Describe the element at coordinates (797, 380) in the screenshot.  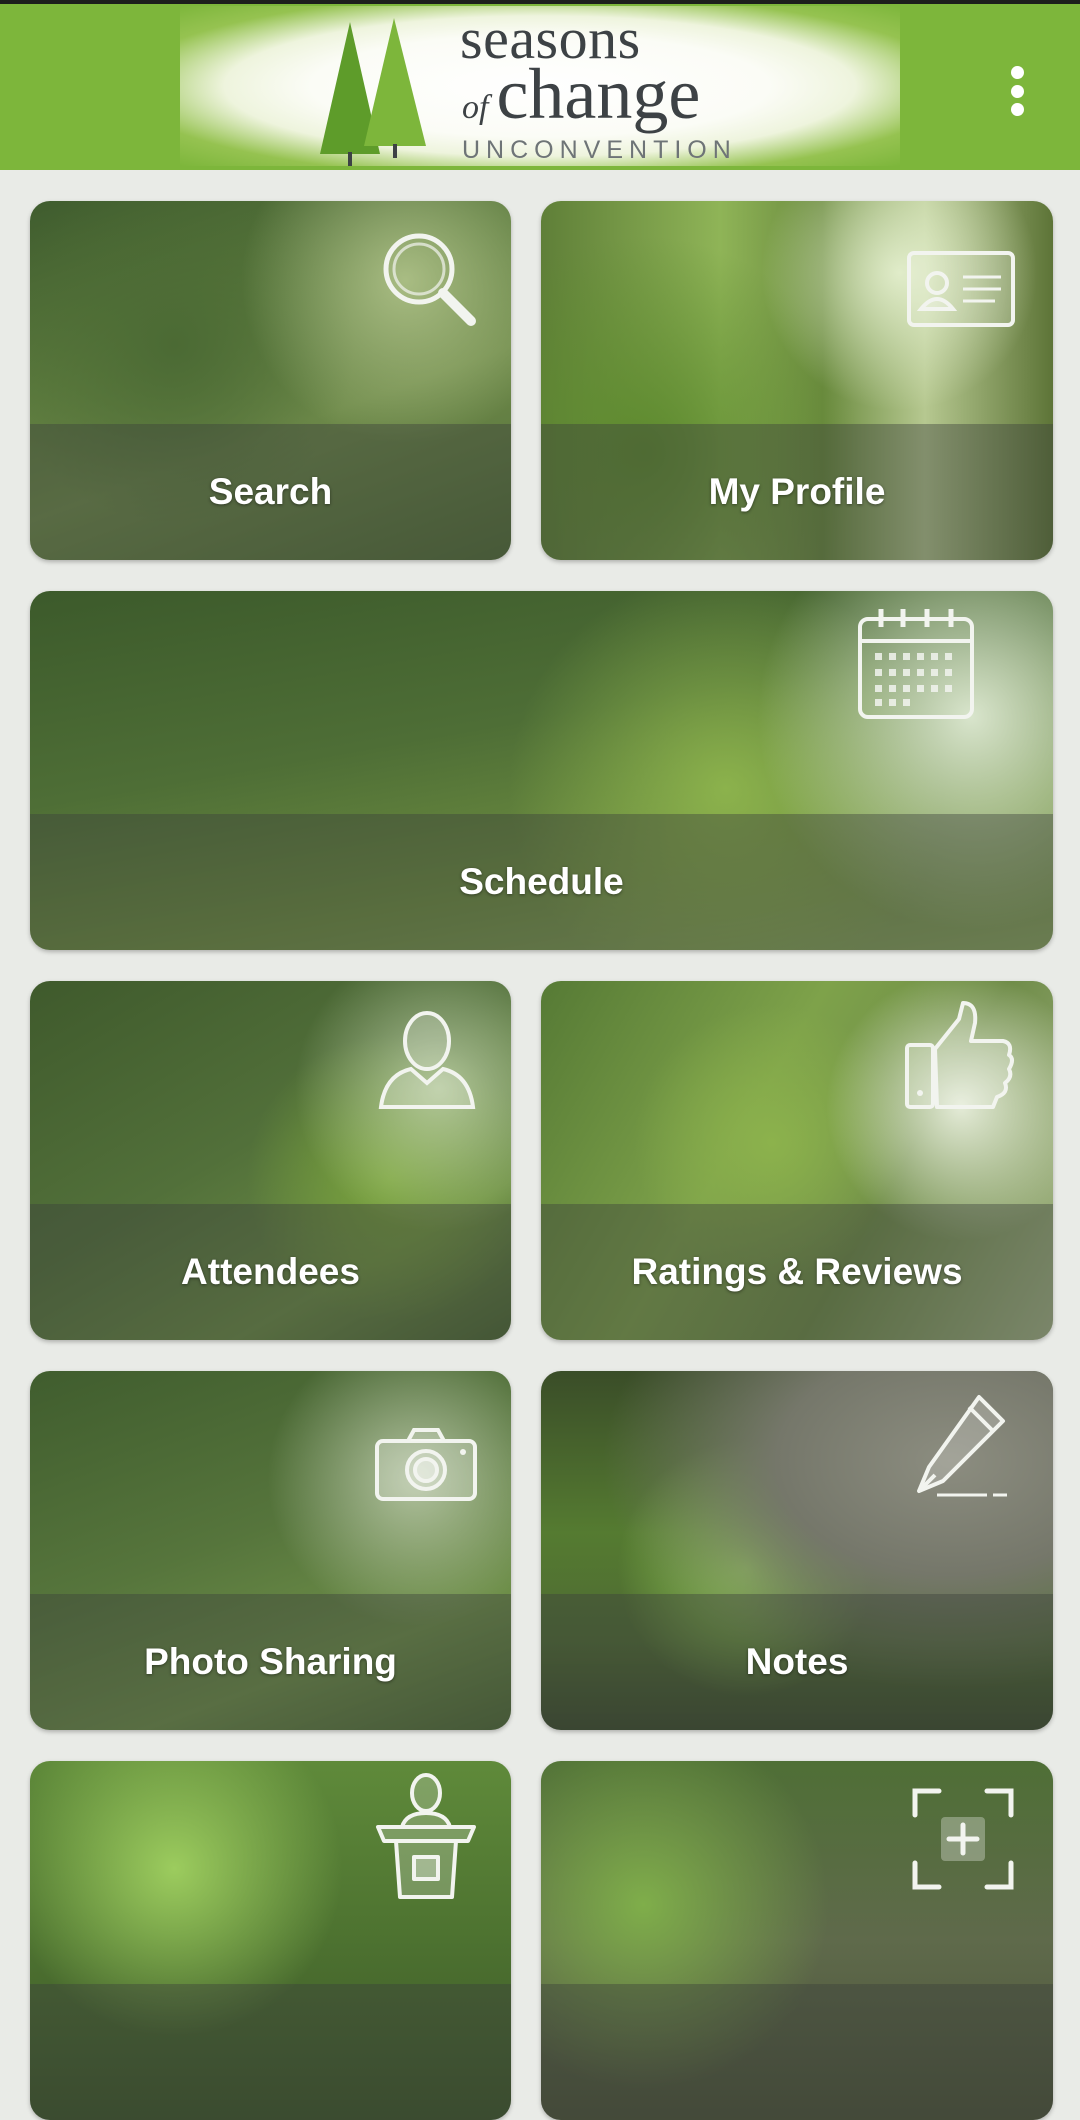
I see `tile-my-profile: My Profile` at that location.